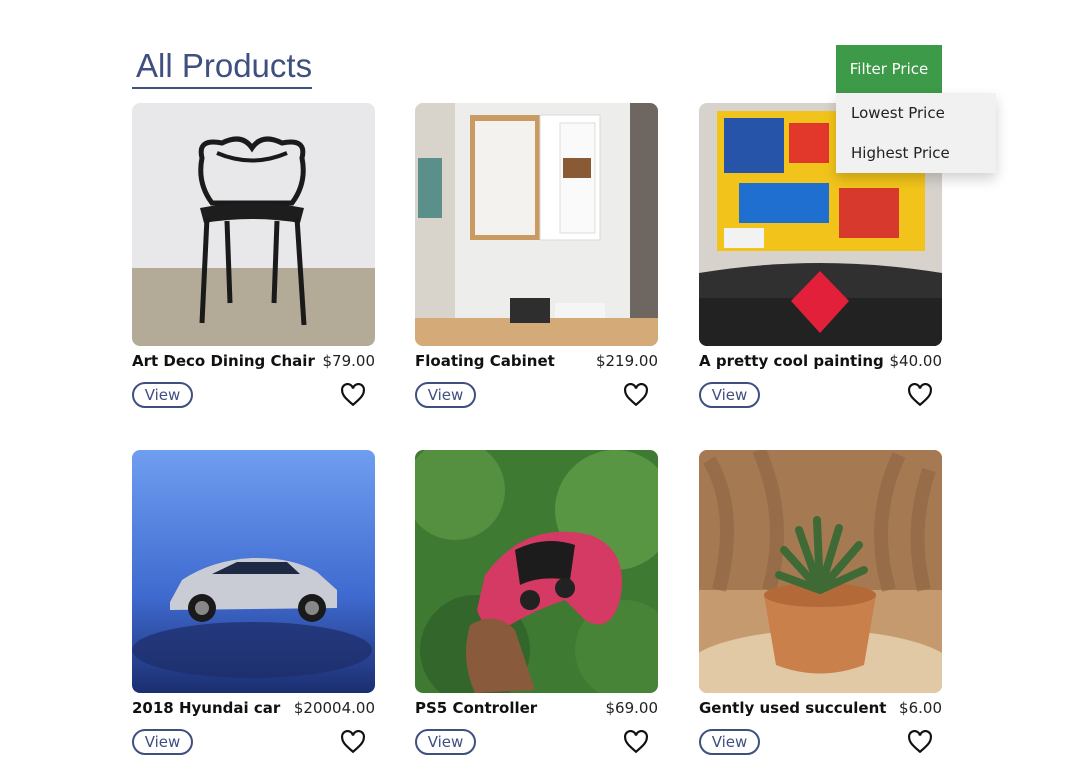  What do you see at coordinates (916, 153) in the screenshot?
I see `filter-option-highest-price: Highest Price` at bounding box center [916, 153].